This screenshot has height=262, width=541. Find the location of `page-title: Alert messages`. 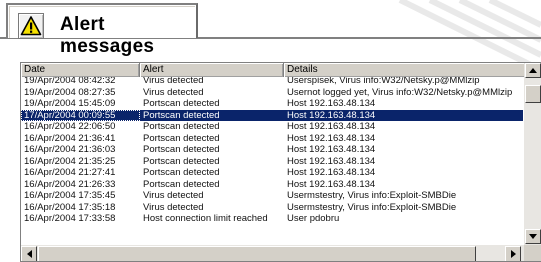

page-title: Alert messages is located at coordinates (107, 35).